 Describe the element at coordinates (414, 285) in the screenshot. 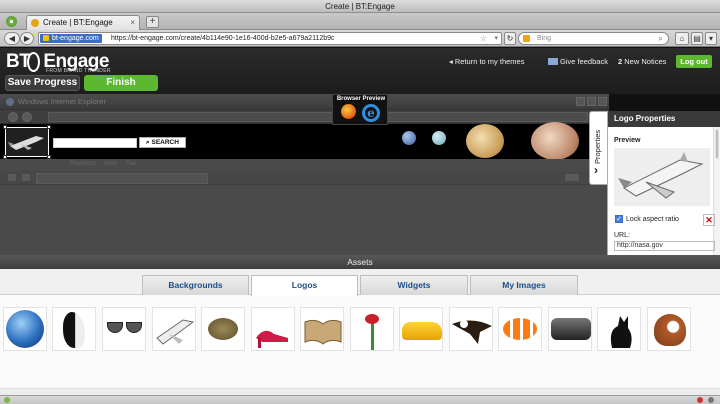

I see `tab-widgets: Widgets` at that location.